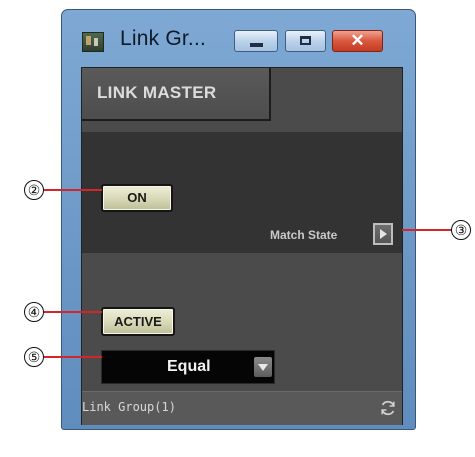 This screenshot has height=457, width=475. What do you see at coordinates (129, 407) in the screenshot?
I see `status-text: Link Group(1)` at bounding box center [129, 407].